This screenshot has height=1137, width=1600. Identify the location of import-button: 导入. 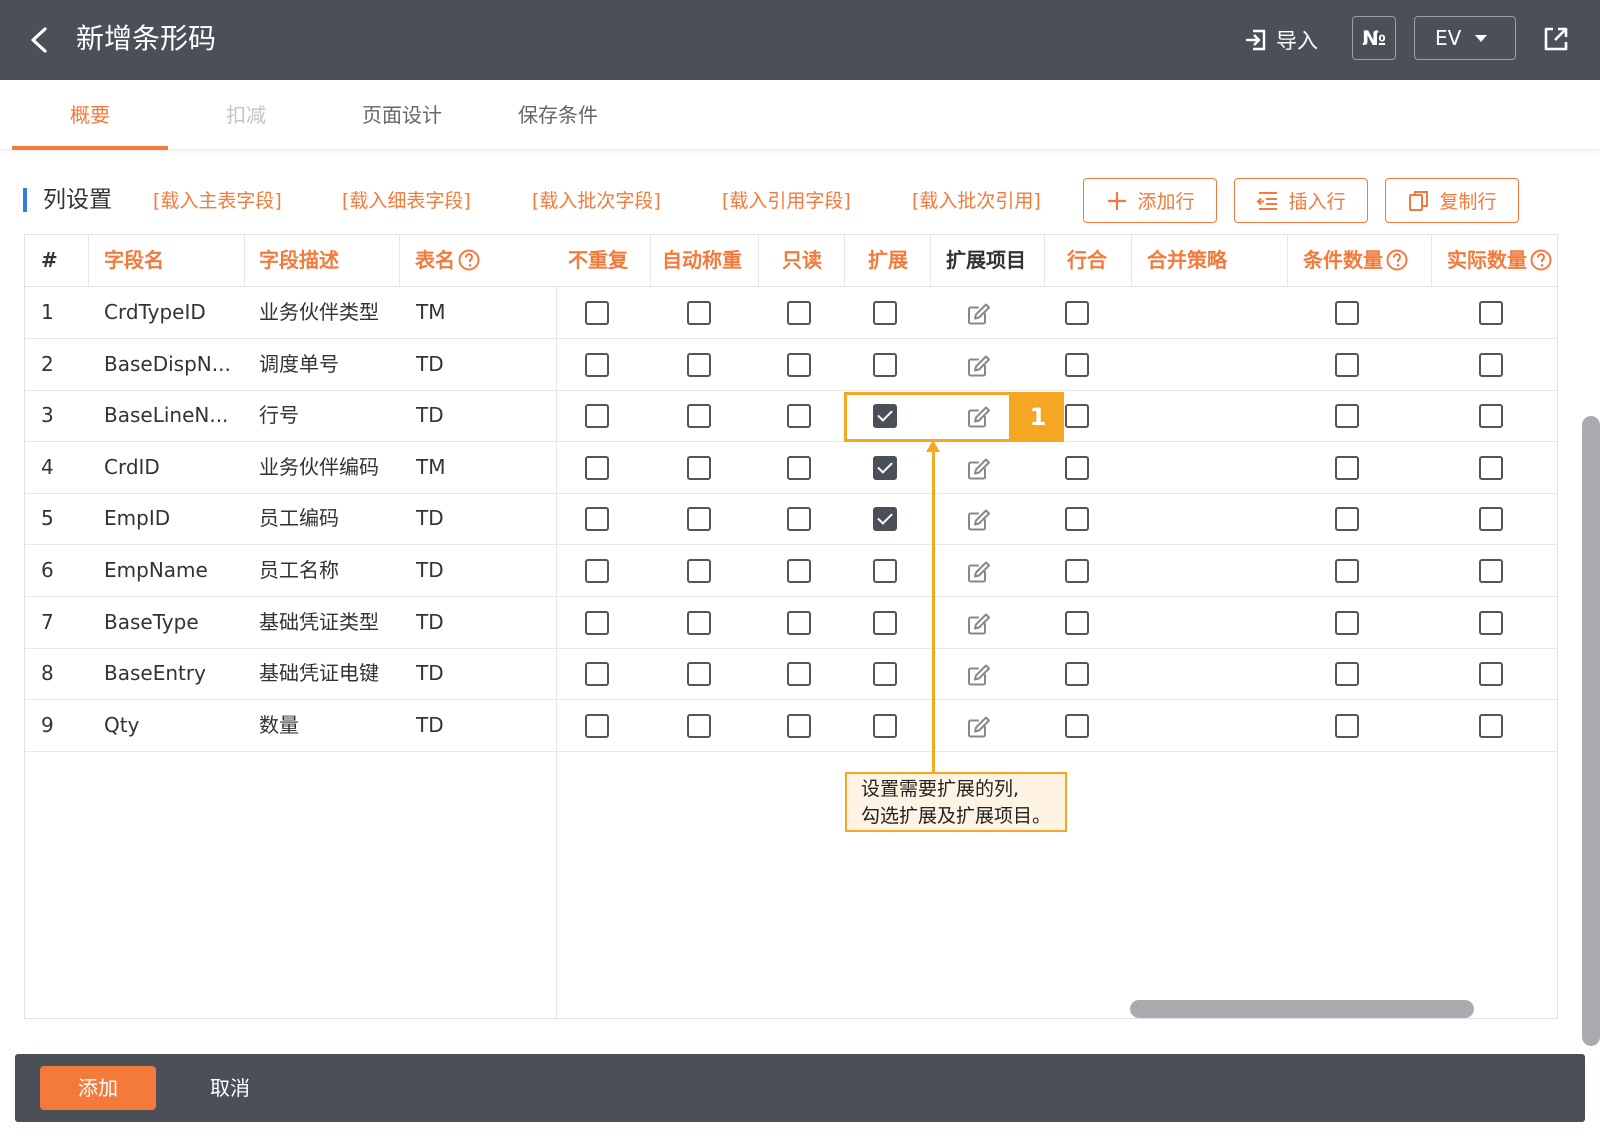
(1280, 40).